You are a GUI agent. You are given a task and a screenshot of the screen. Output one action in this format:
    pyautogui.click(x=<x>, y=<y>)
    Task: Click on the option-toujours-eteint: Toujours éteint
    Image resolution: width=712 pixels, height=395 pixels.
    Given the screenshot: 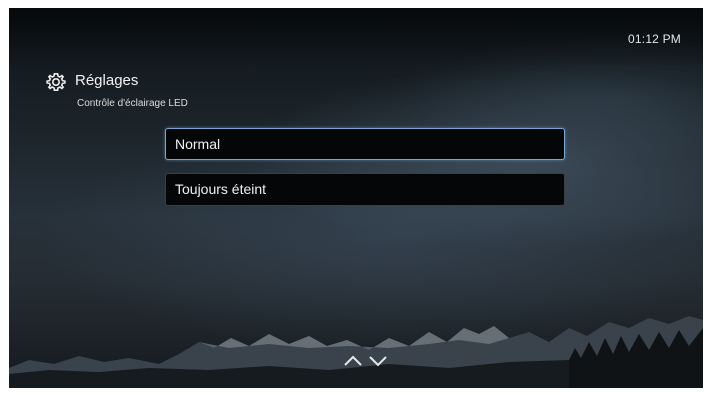 What is the action you would take?
    pyautogui.click(x=365, y=189)
    